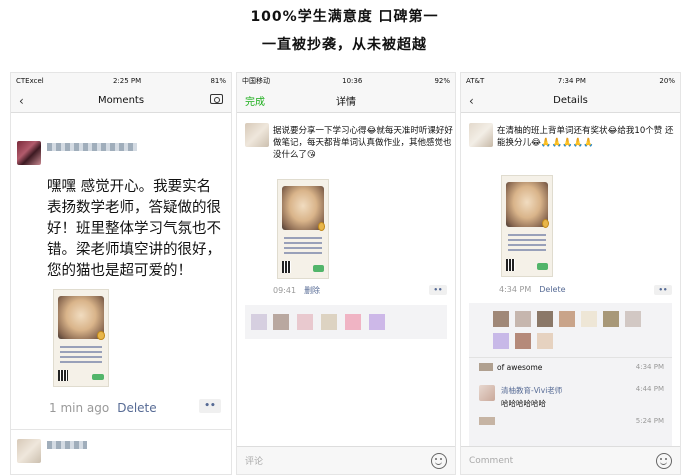  What do you see at coordinates (344, 17) in the screenshot?
I see `headline-line-1: 100%学生满意度 口碑第一` at bounding box center [344, 17].